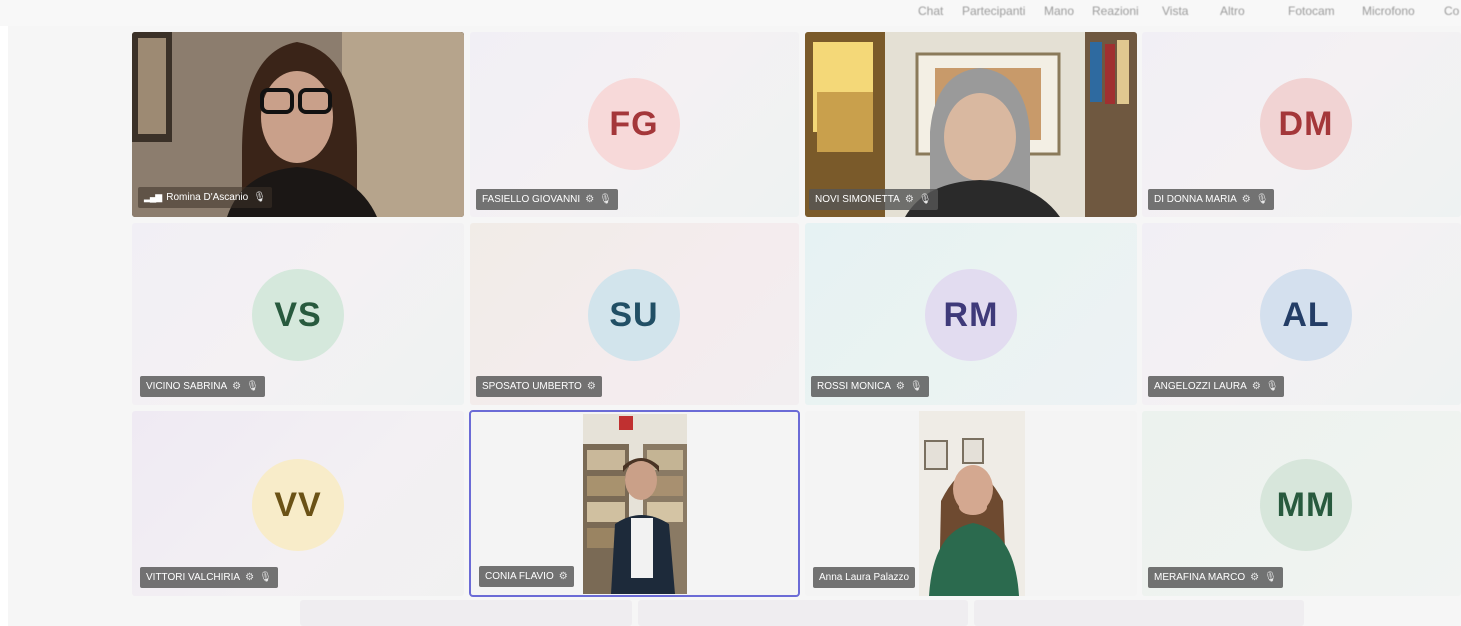 This screenshot has height=626, width=1461. I want to click on participant-tile-didonna: DM DI DONNA MARIA ⚙ 🎙, so click(1301, 124).